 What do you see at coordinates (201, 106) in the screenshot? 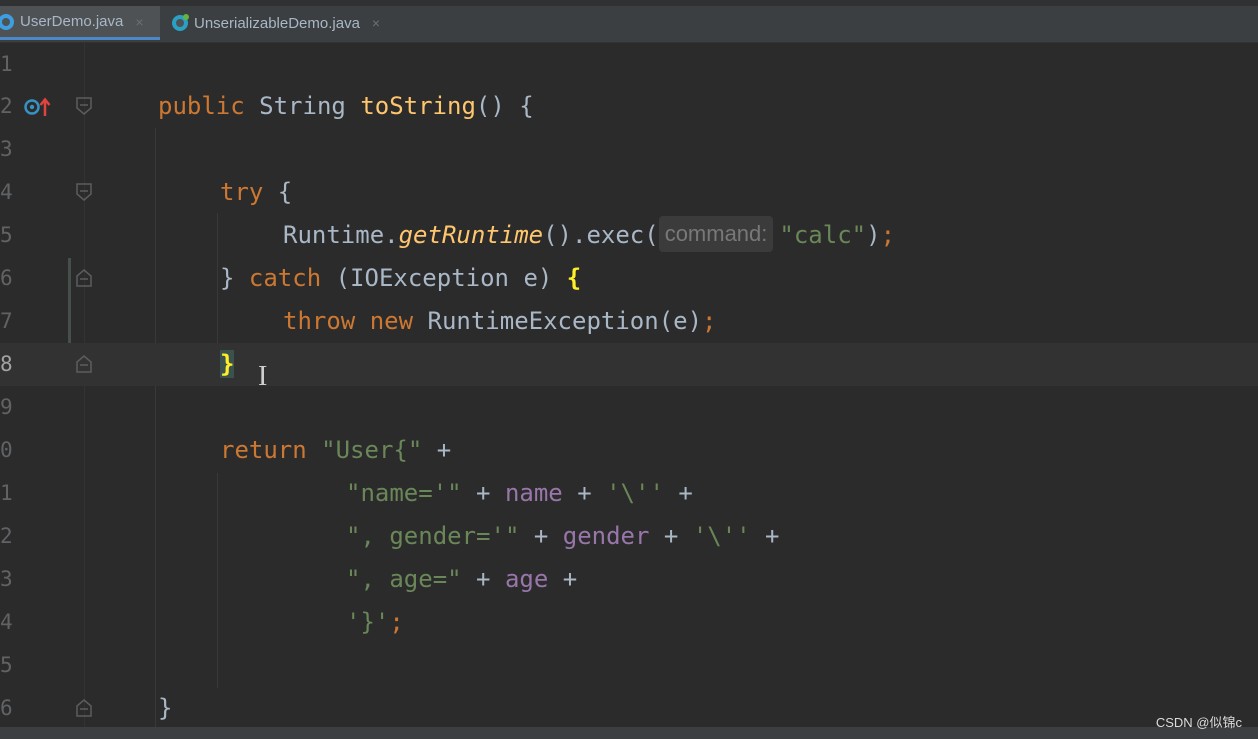
I see `keyword: public` at bounding box center [201, 106].